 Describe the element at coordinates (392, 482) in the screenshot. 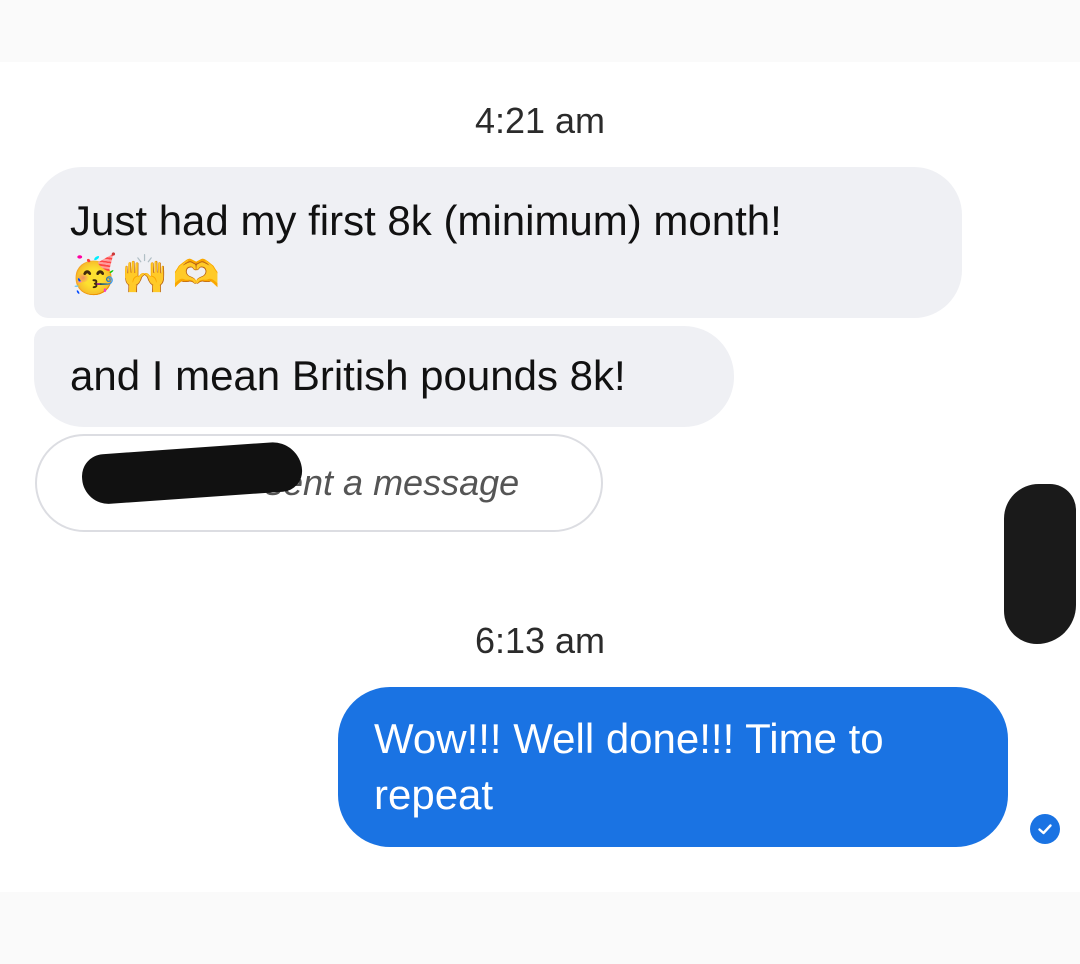

I see `system-notice-text: sent a message` at that location.